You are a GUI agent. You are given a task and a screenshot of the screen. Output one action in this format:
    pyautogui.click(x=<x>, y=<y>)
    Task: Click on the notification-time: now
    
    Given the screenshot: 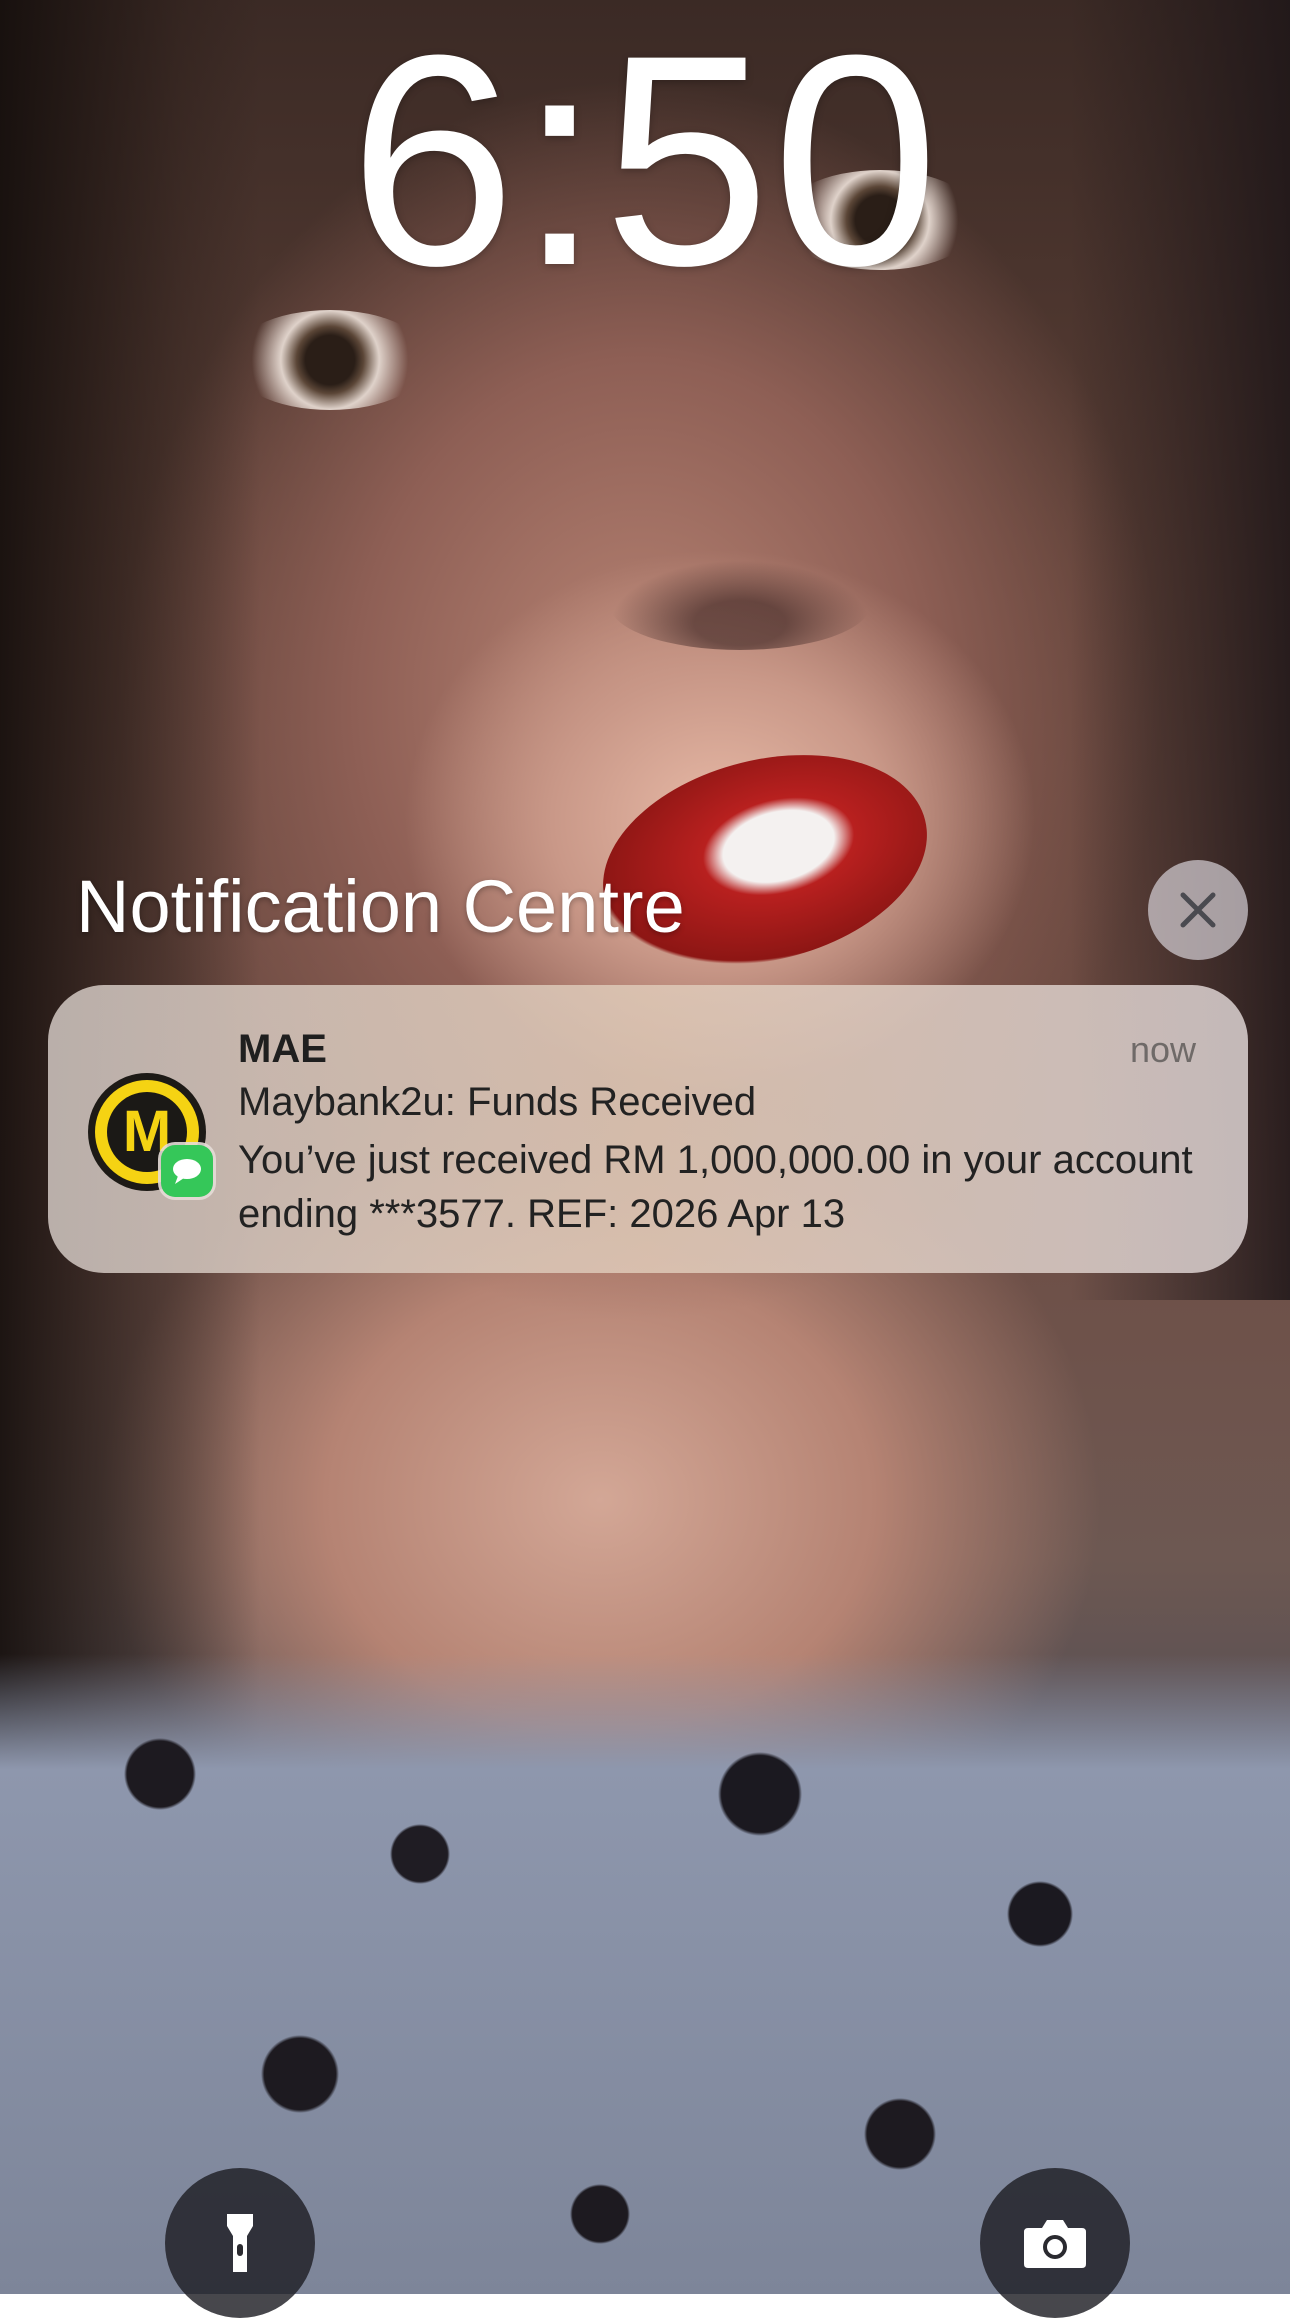 What is the action you would take?
    pyautogui.click(x=1162, y=1049)
    